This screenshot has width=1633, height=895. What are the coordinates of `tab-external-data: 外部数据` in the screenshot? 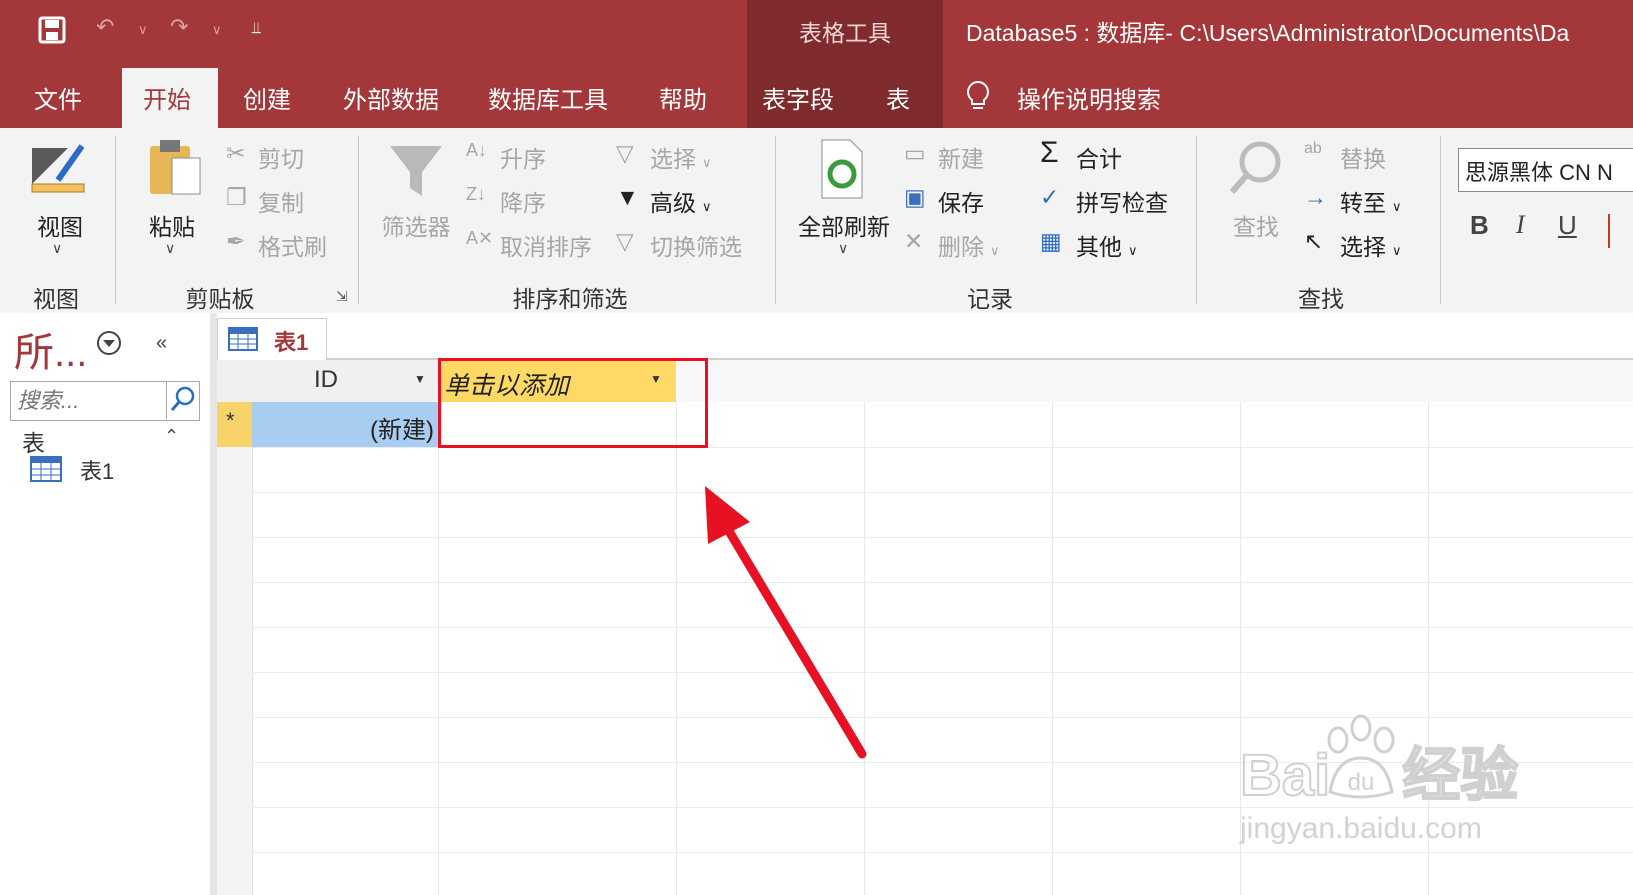 It's located at (391, 97).